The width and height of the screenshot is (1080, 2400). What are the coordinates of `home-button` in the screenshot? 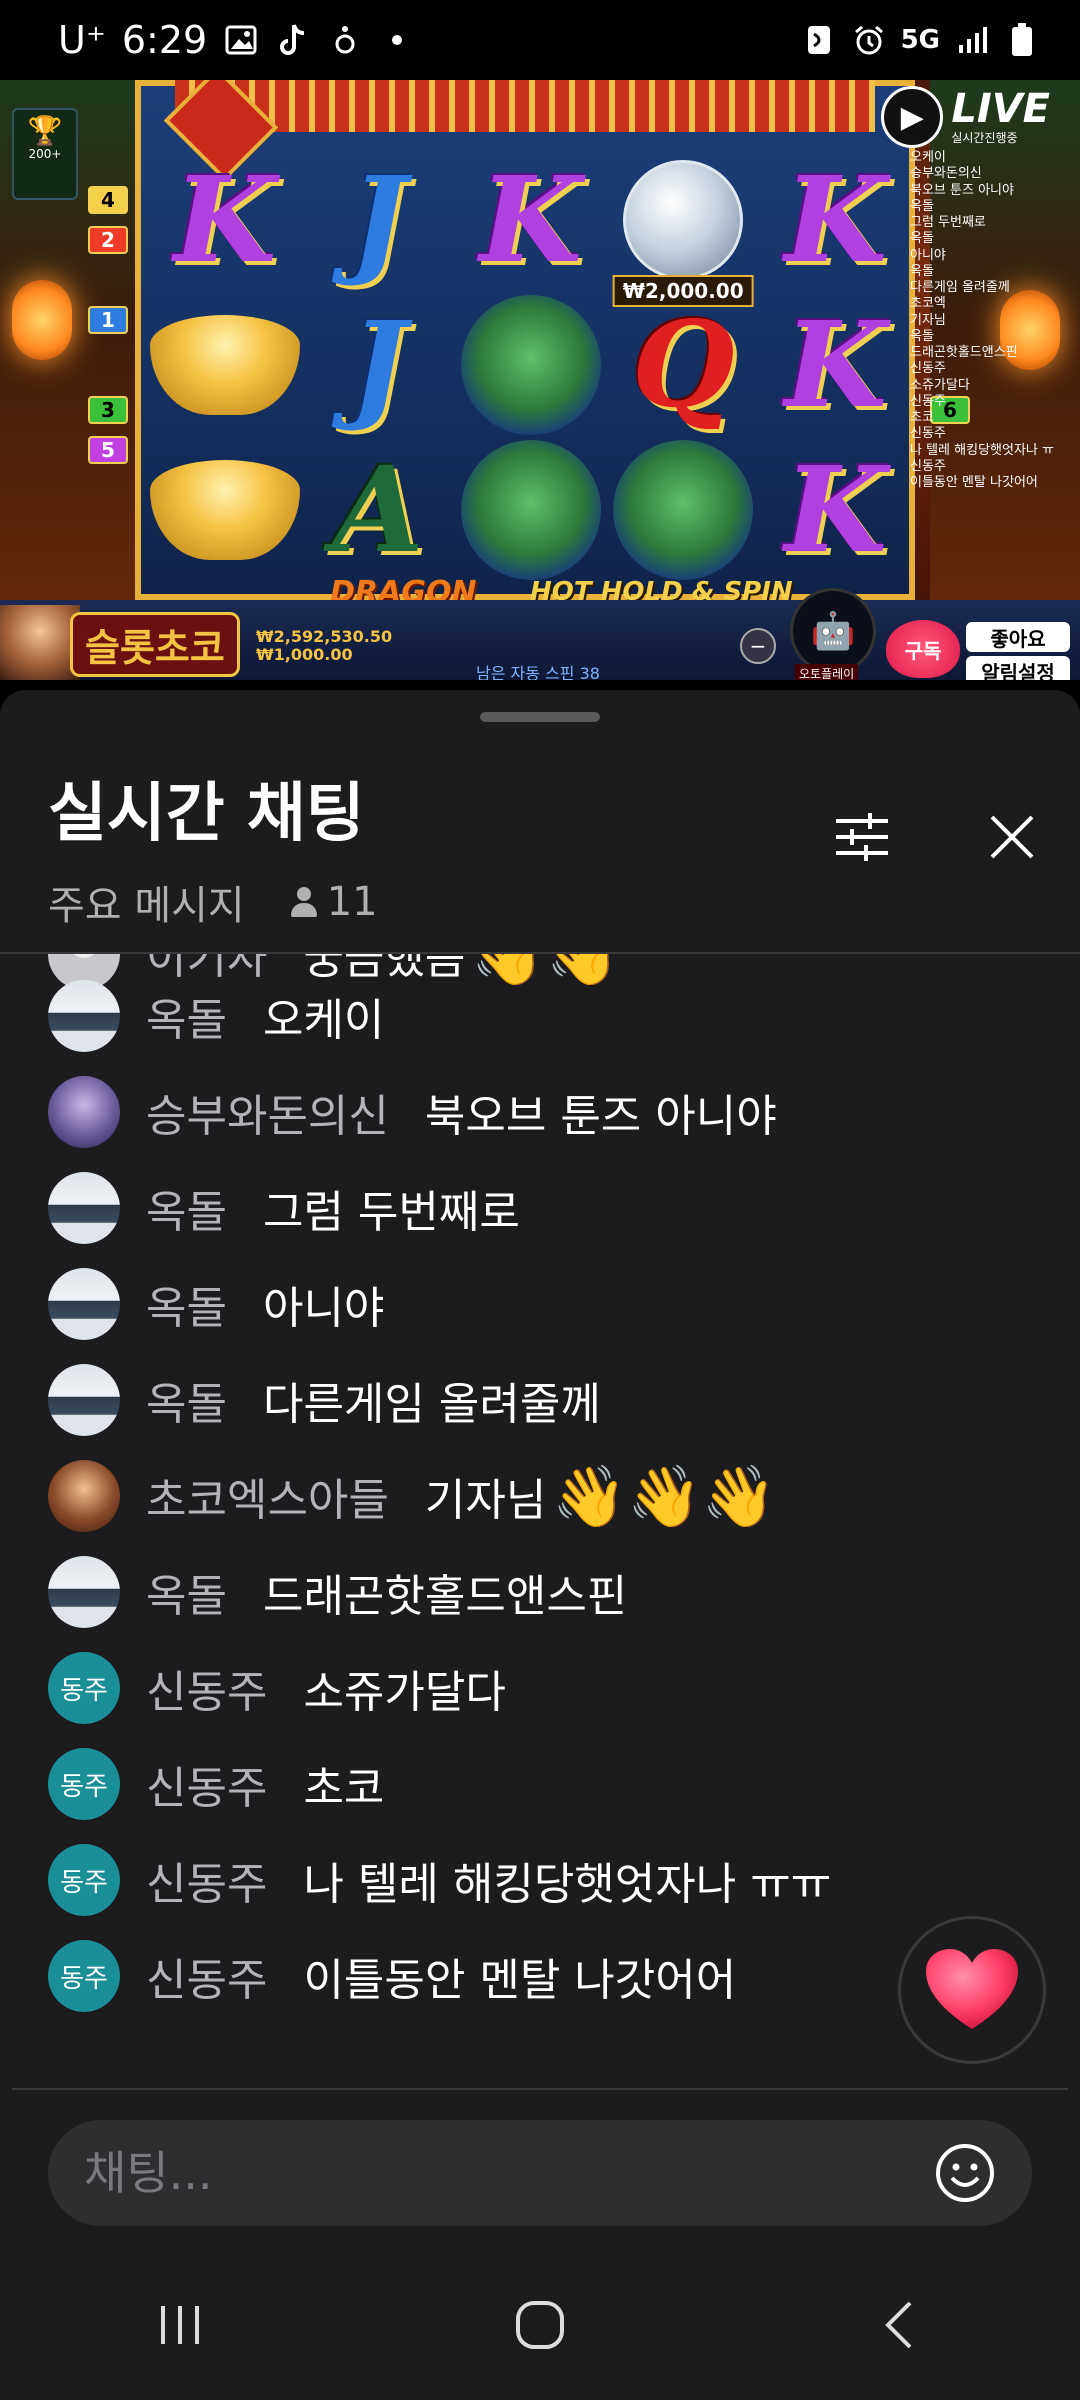 It's located at (540, 2325).